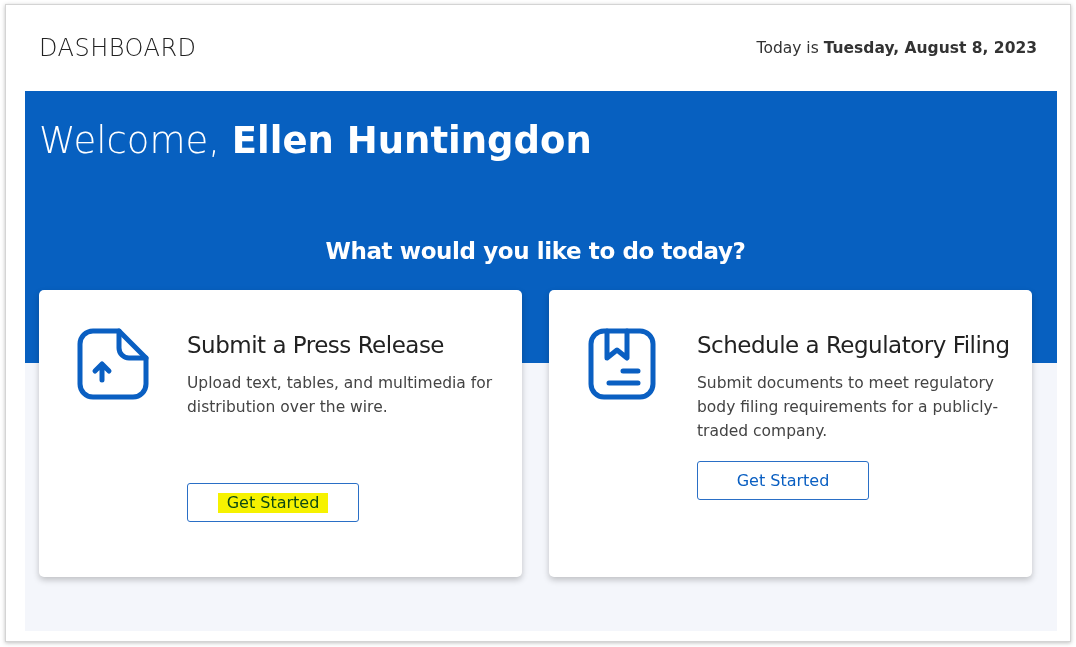 The width and height of the screenshot is (1076, 647). Describe the element at coordinates (113, 364) in the screenshot. I see `file-upload-icon` at that location.